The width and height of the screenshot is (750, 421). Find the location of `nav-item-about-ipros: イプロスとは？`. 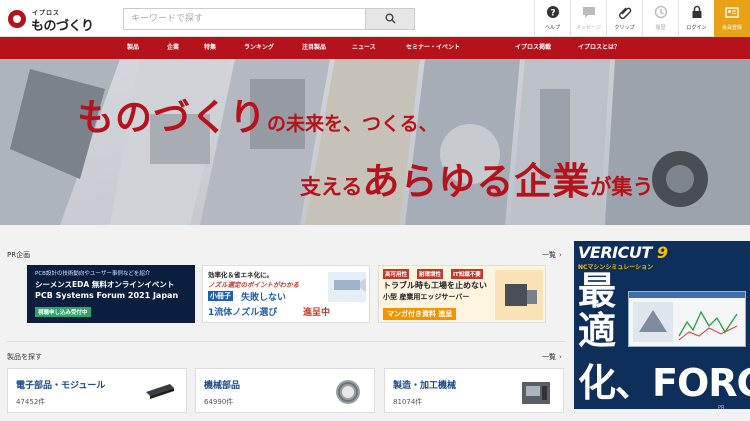

nav-item-about-ipros: イプロスとは？ is located at coordinates (599, 48).